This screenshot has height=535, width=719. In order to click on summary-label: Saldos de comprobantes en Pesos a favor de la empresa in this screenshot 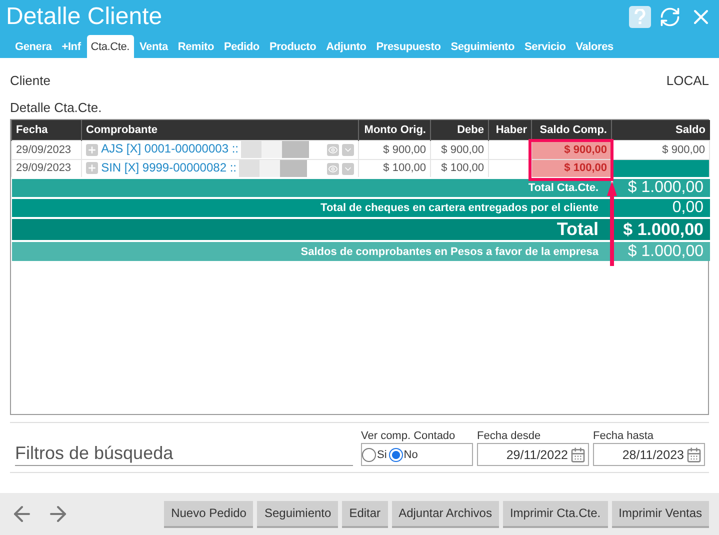, I will do `click(312, 251)`.